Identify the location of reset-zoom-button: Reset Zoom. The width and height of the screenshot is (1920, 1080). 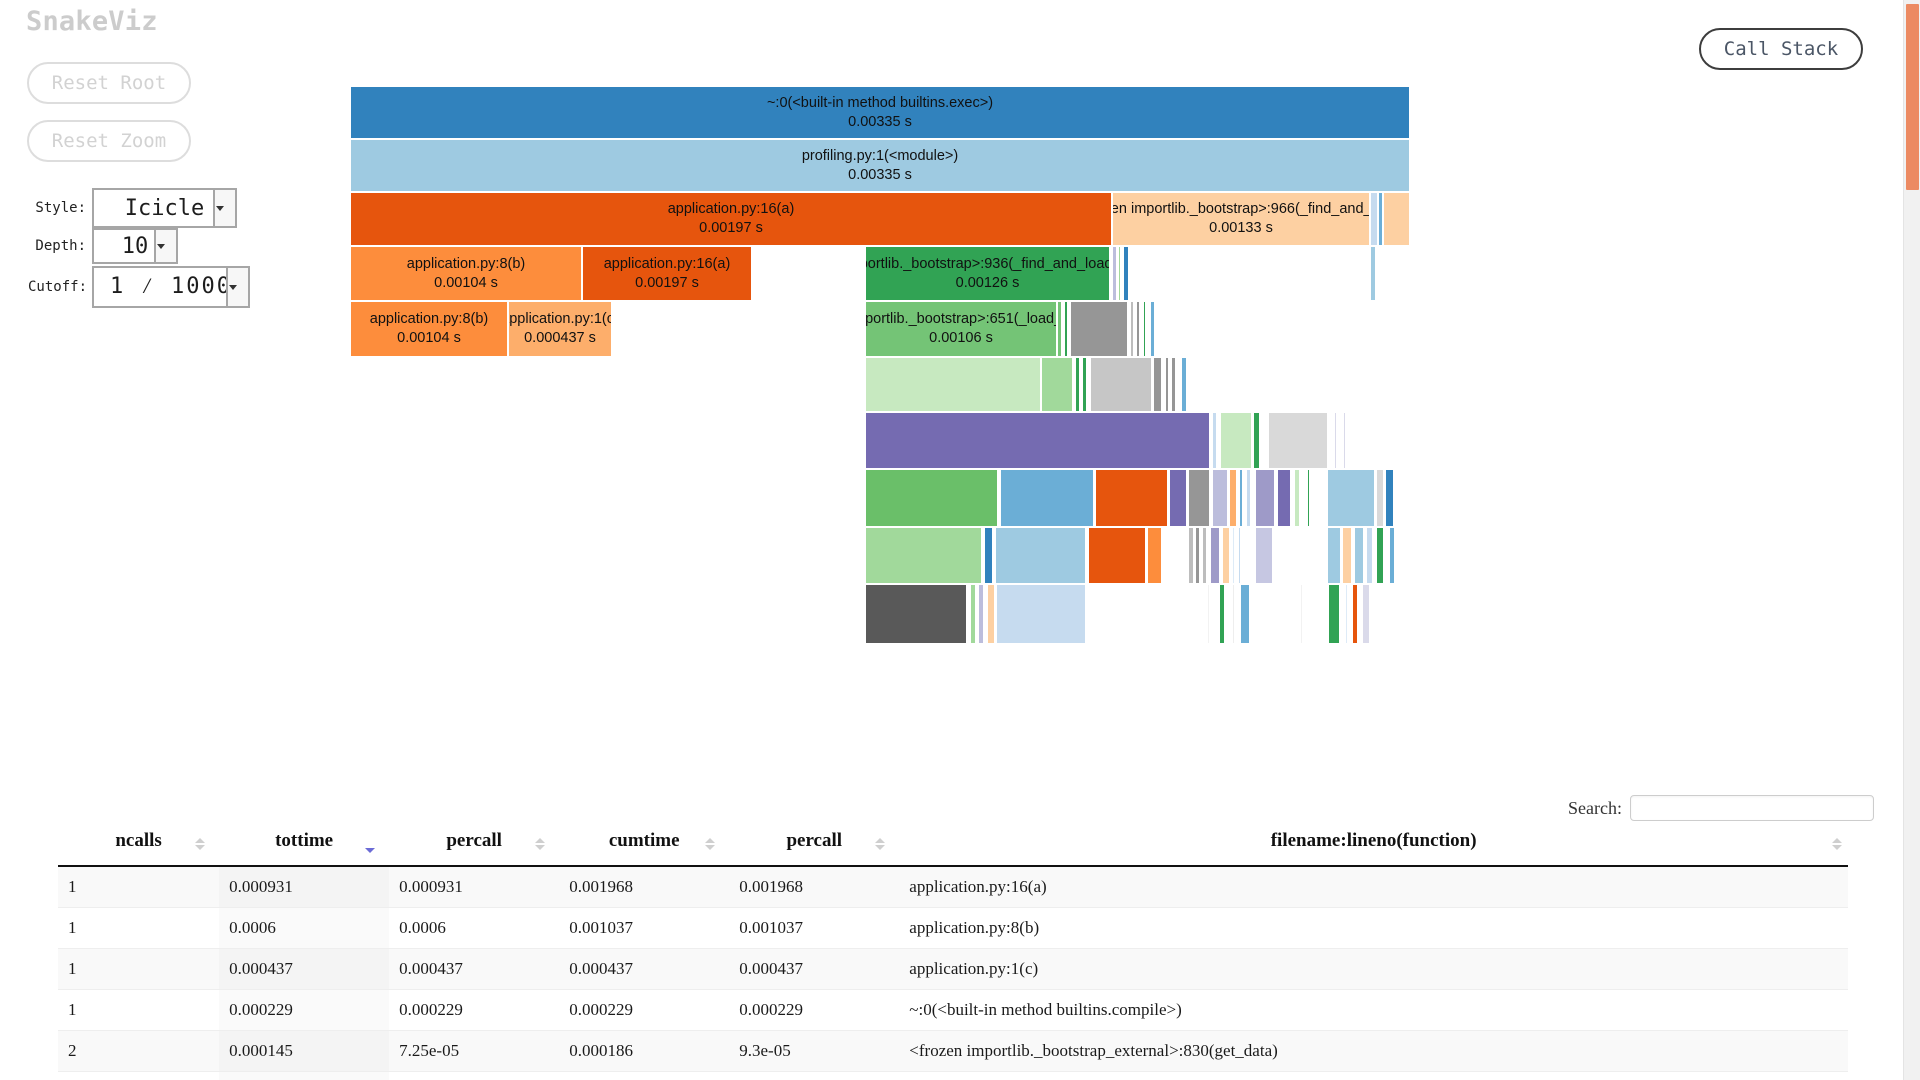
(109, 141).